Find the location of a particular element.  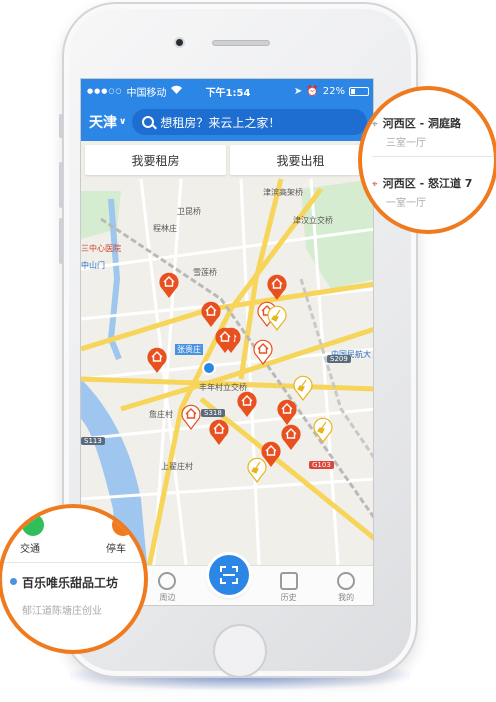

status-bar: ●●●○○ 中国移动 下午1:54 ➤ ⏰ 22% is located at coordinates (227, 91).